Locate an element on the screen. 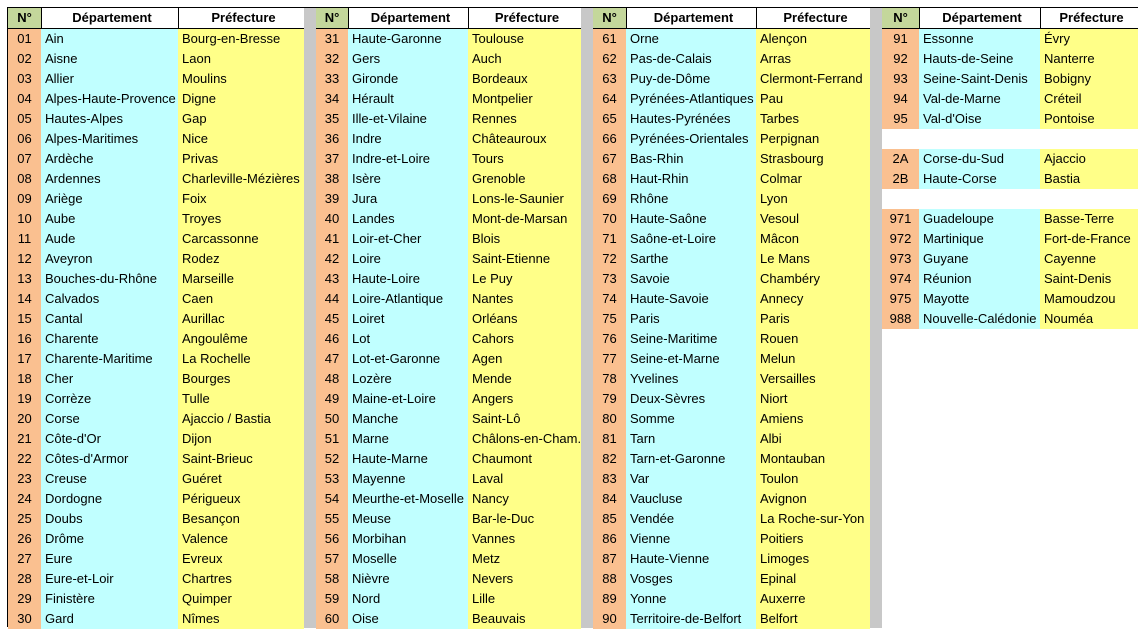  table-row: 39 Jura Lons-le-Saunier is located at coordinates (448, 199).